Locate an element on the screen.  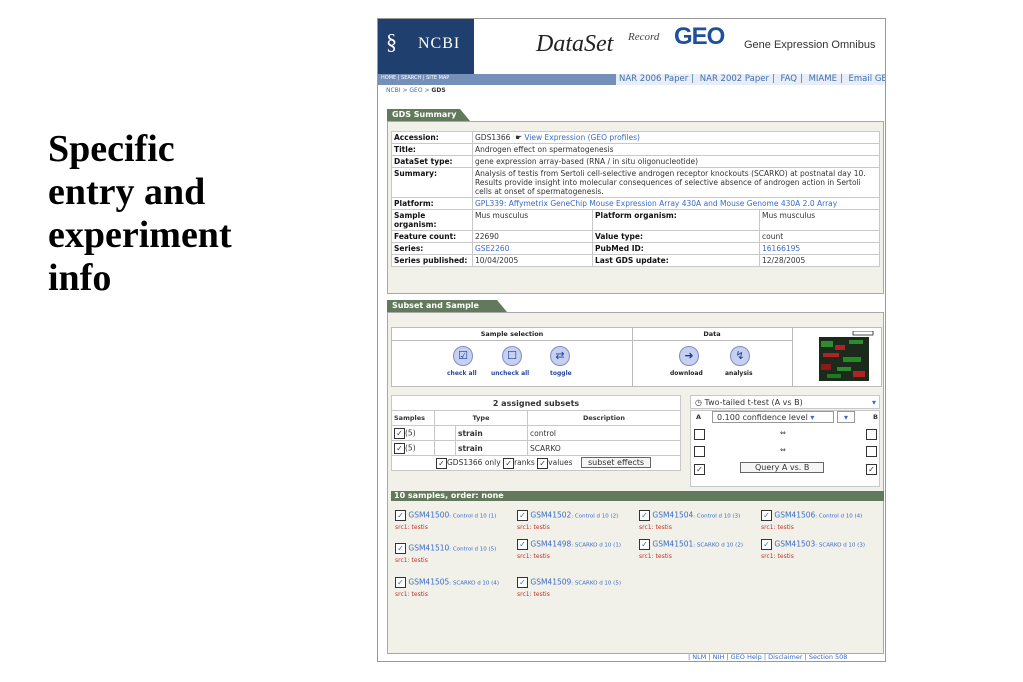
col-b: B is located at coordinates (875, 417).